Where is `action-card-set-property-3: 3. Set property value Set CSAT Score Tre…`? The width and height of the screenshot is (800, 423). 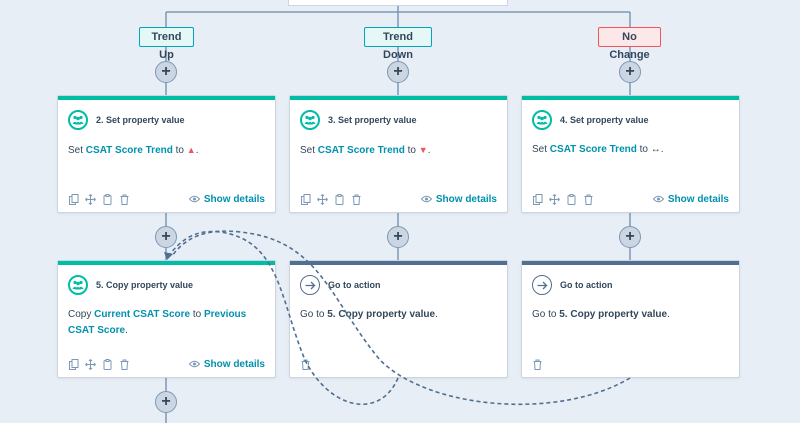 action-card-set-property-3: 3. Set property value Set CSAT Score Tre… is located at coordinates (398, 154).